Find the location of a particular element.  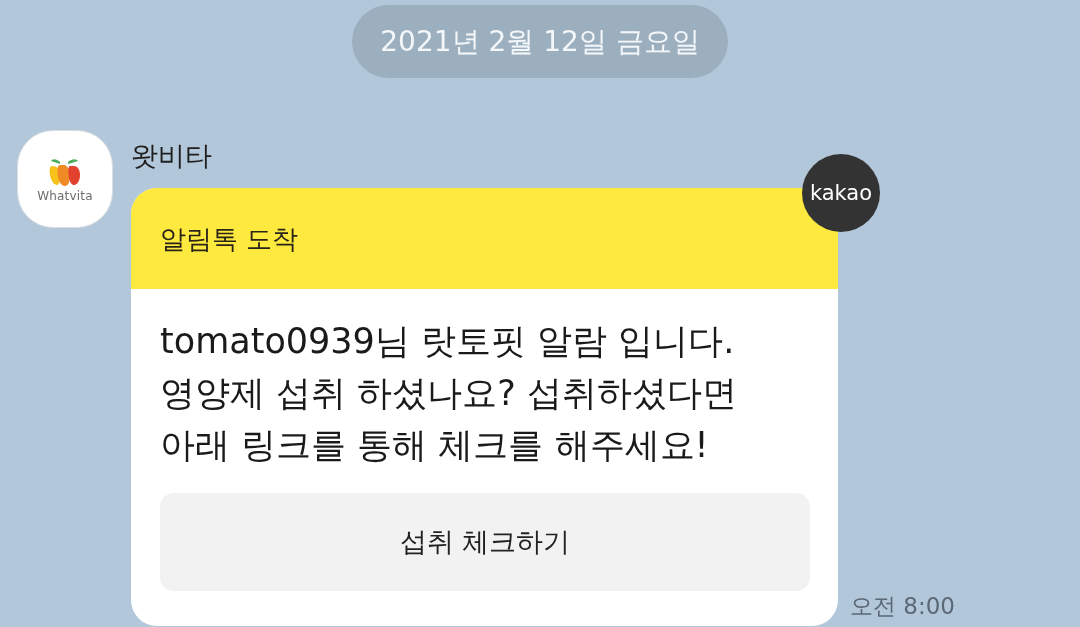

peppers-icon is located at coordinates (65, 171).